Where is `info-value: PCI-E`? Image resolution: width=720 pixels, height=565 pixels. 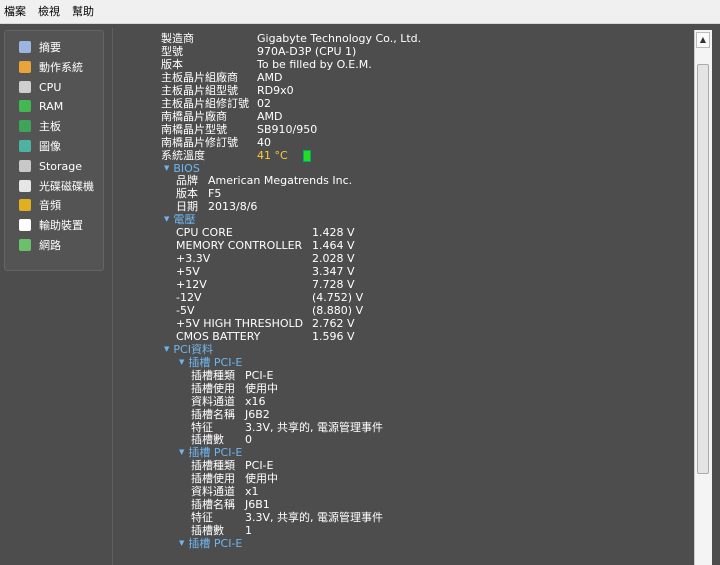 info-value: PCI-E is located at coordinates (259, 466).